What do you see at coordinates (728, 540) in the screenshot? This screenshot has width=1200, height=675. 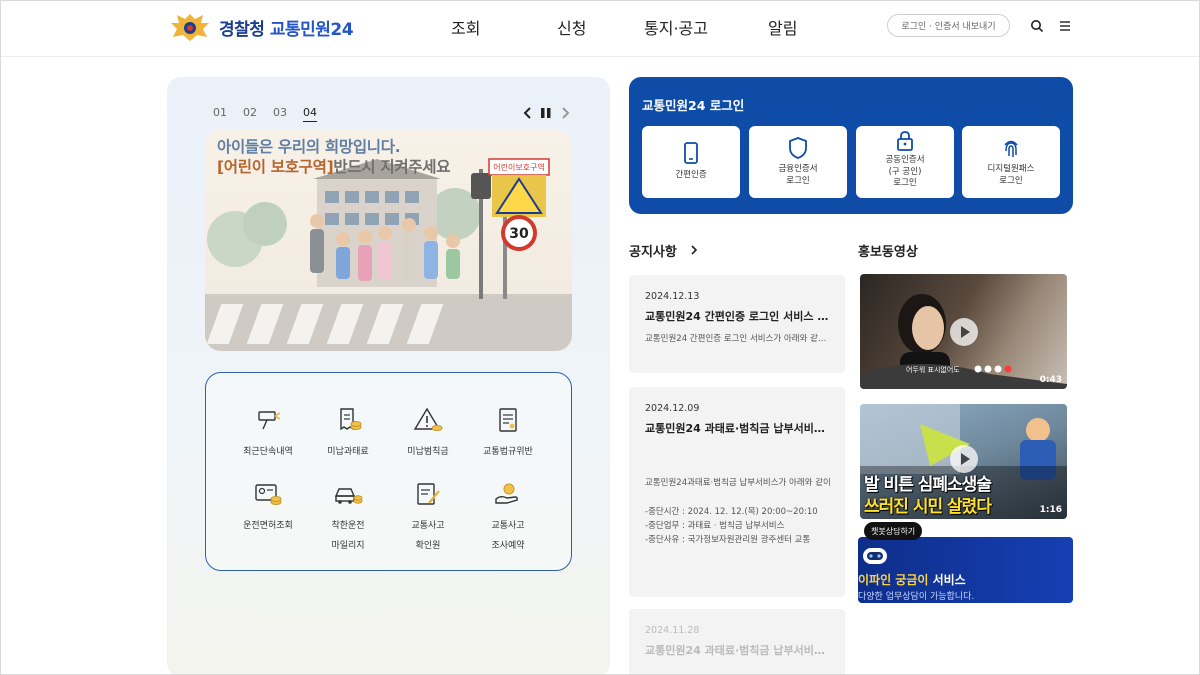 I see `notice-line: -중단사유 : 국가정보자원관리원 광주센터 교통` at bounding box center [728, 540].